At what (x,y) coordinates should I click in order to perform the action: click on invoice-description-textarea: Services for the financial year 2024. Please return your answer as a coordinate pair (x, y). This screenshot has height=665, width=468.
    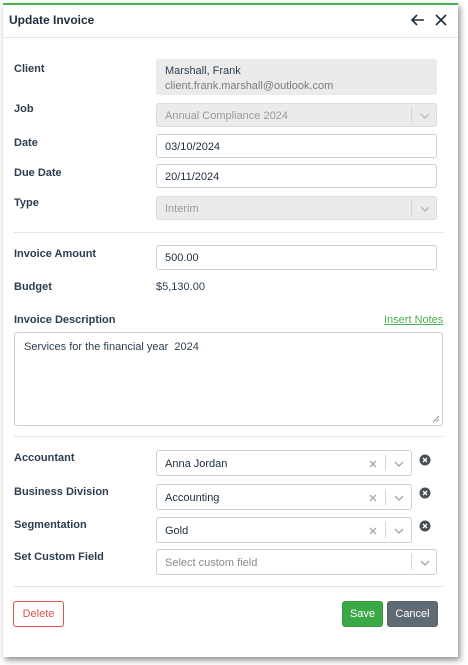
    Looking at the image, I should click on (228, 379).